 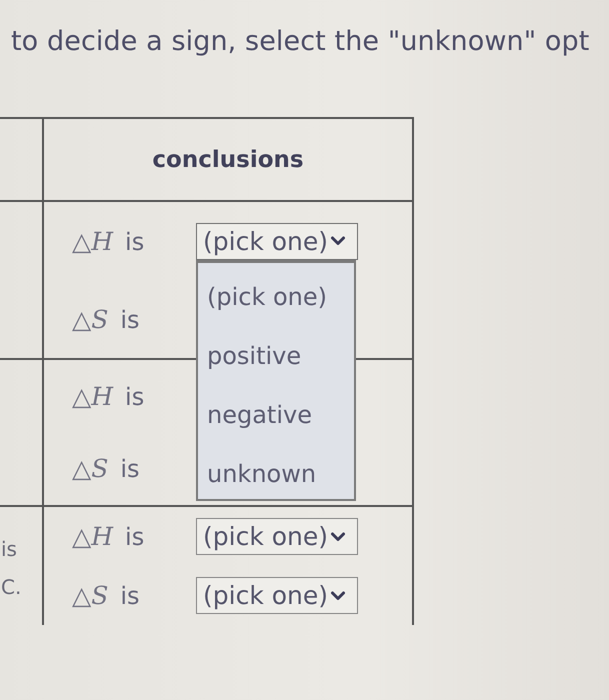 I want to click on dropdown-option: unknown, so click(x=276, y=474).